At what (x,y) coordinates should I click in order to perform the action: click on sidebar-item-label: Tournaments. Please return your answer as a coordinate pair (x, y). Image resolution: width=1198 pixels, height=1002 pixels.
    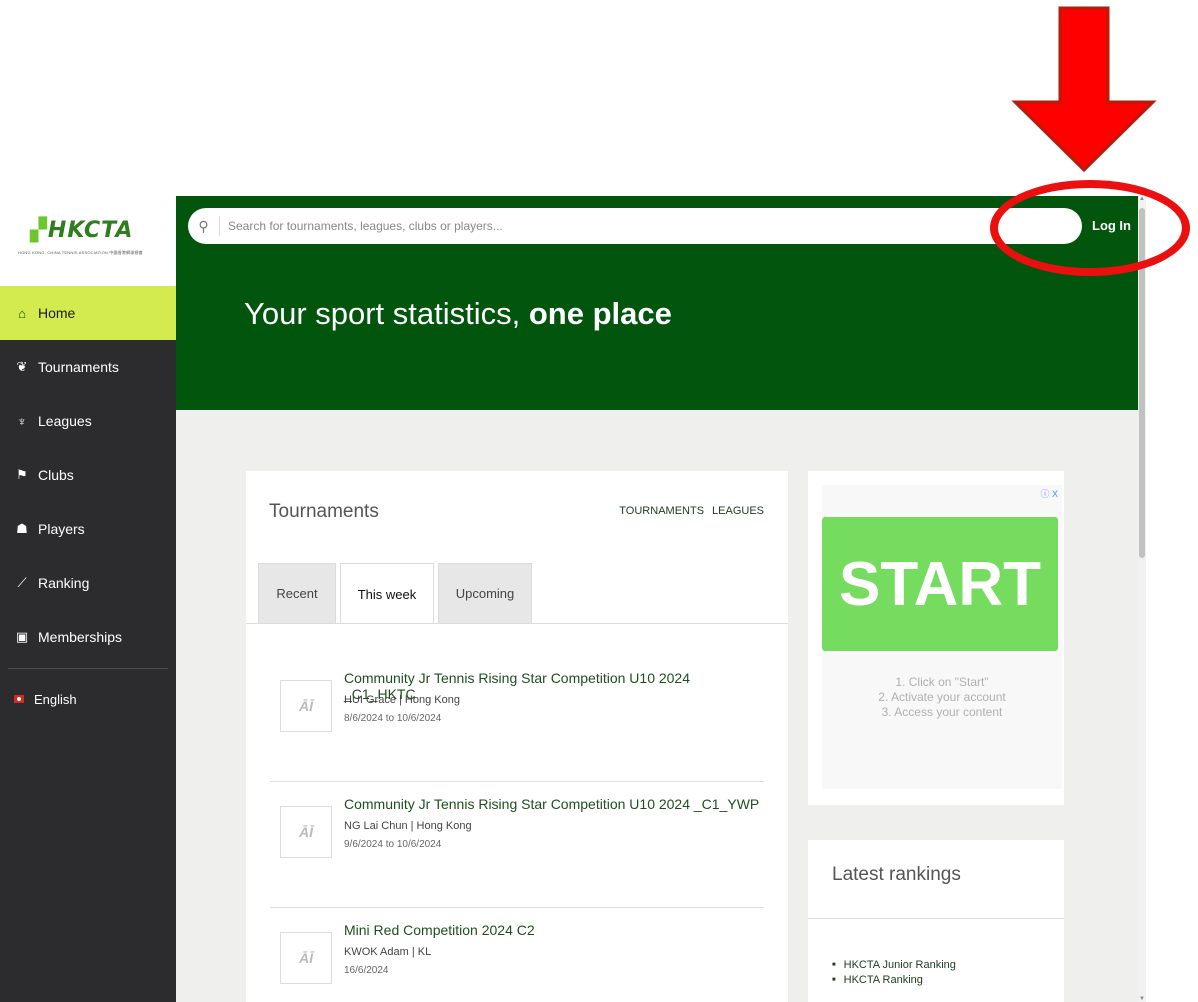
    Looking at the image, I should click on (78, 367).